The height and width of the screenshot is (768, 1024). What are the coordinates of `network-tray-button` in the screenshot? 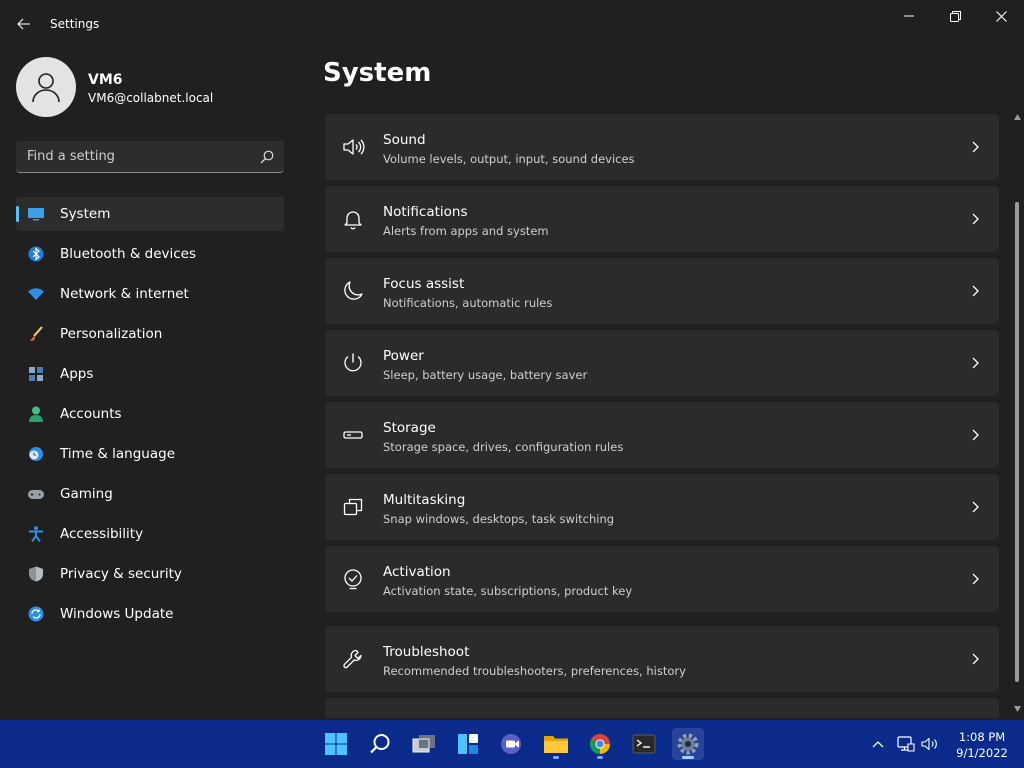 It's located at (906, 744).